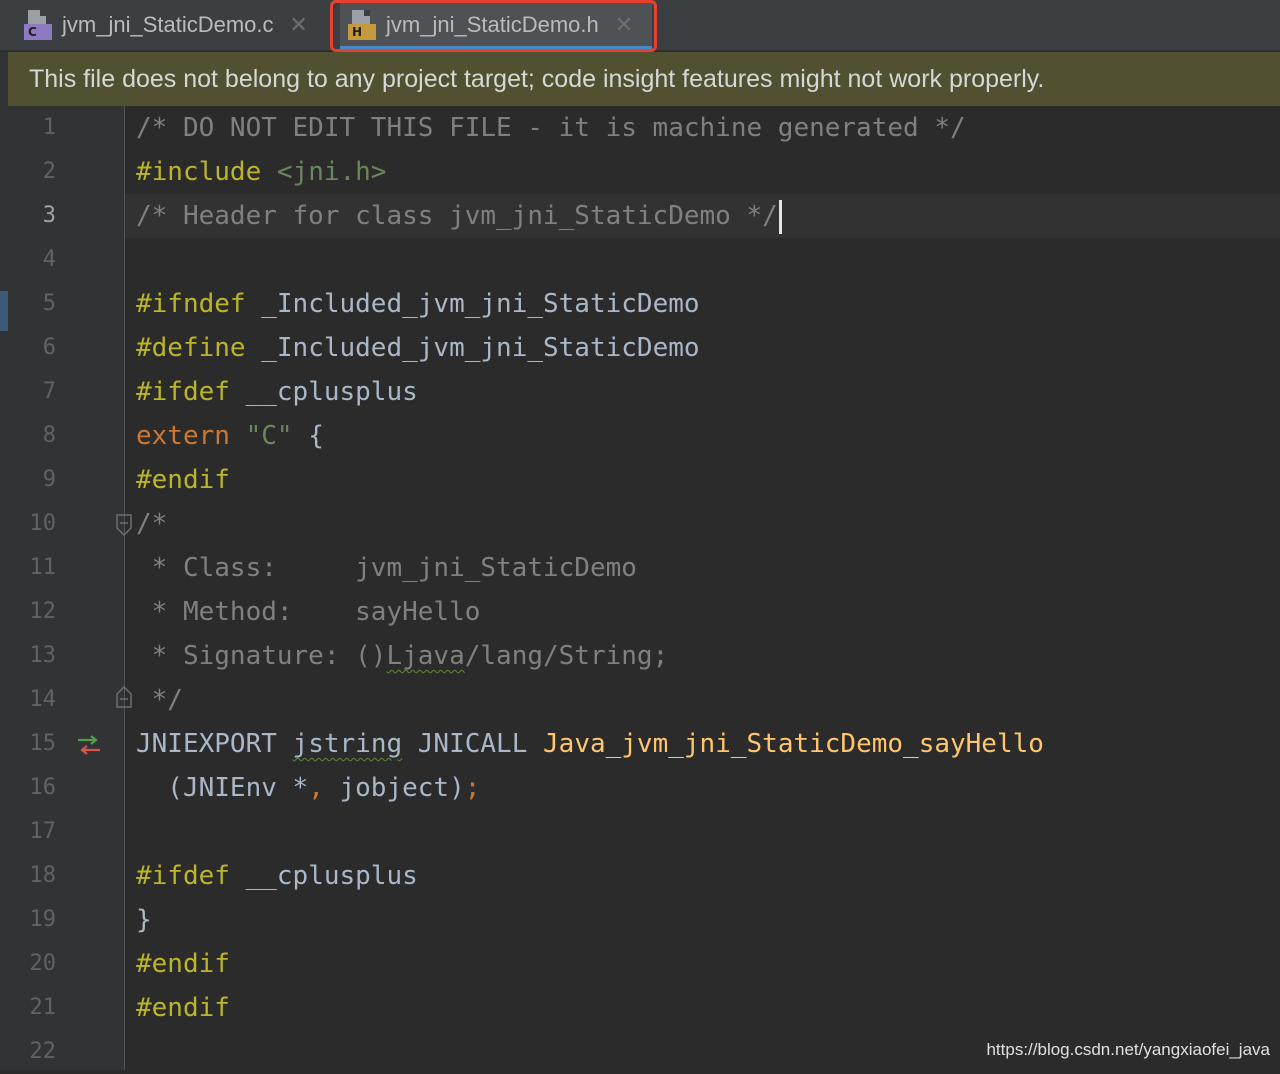 The height and width of the screenshot is (1074, 1280). I want to click on line-number: 6, so click(49, 347).